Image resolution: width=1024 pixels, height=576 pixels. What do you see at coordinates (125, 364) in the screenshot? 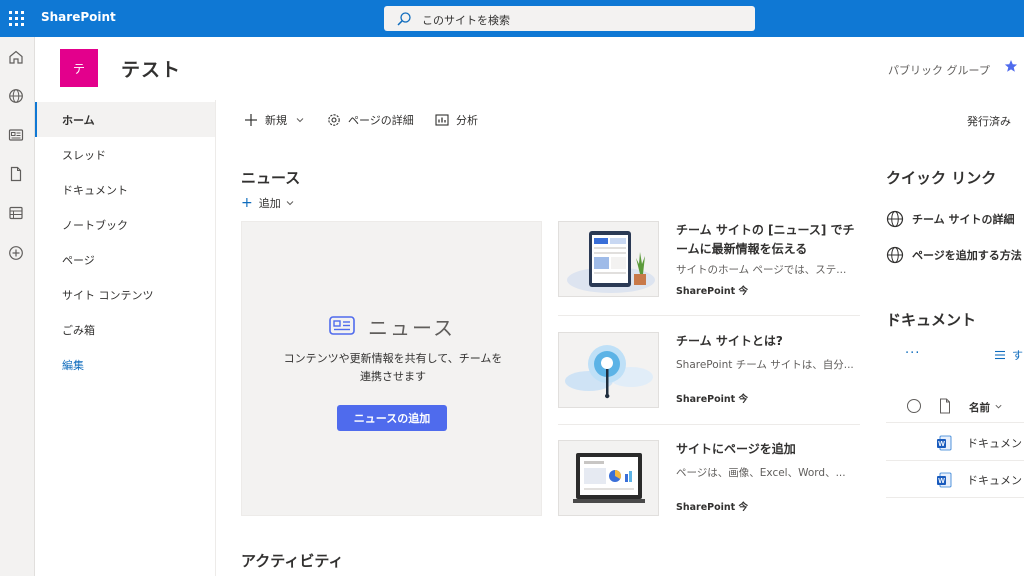
I see `nav-edit-link: 編集` at bounding box center [125, 364].